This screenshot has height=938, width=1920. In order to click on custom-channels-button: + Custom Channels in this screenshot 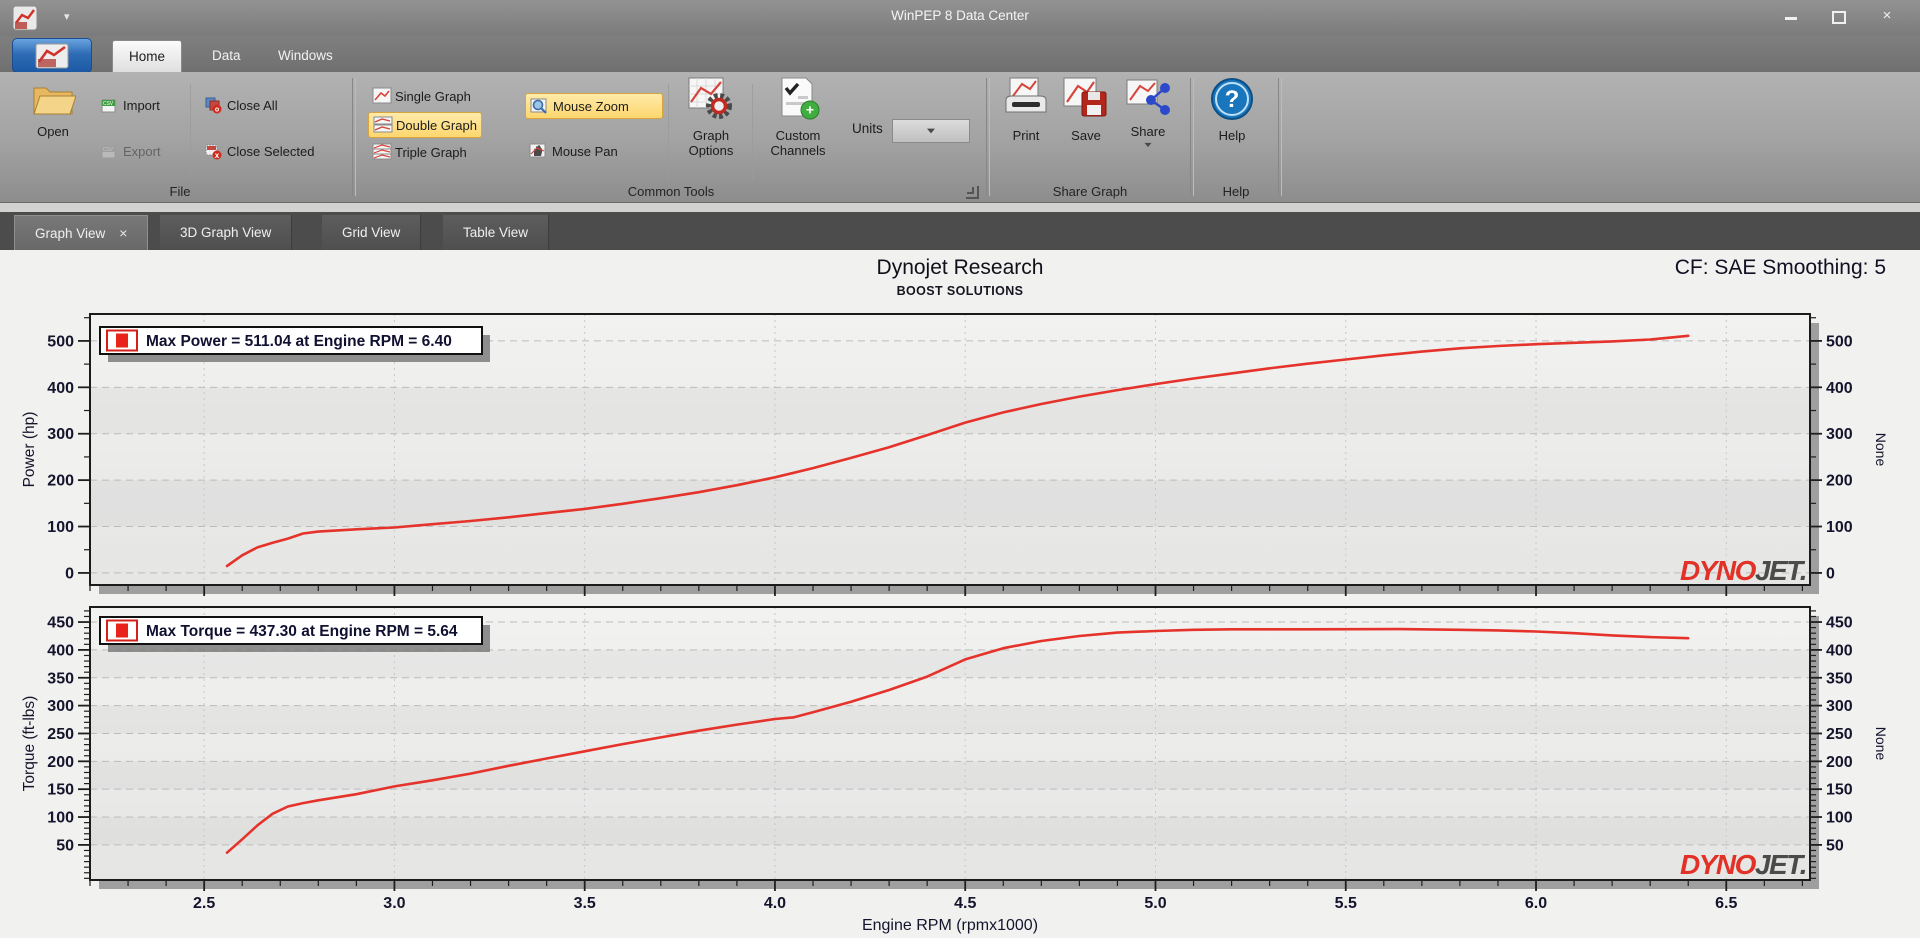, I will do `click(798, 117)`.